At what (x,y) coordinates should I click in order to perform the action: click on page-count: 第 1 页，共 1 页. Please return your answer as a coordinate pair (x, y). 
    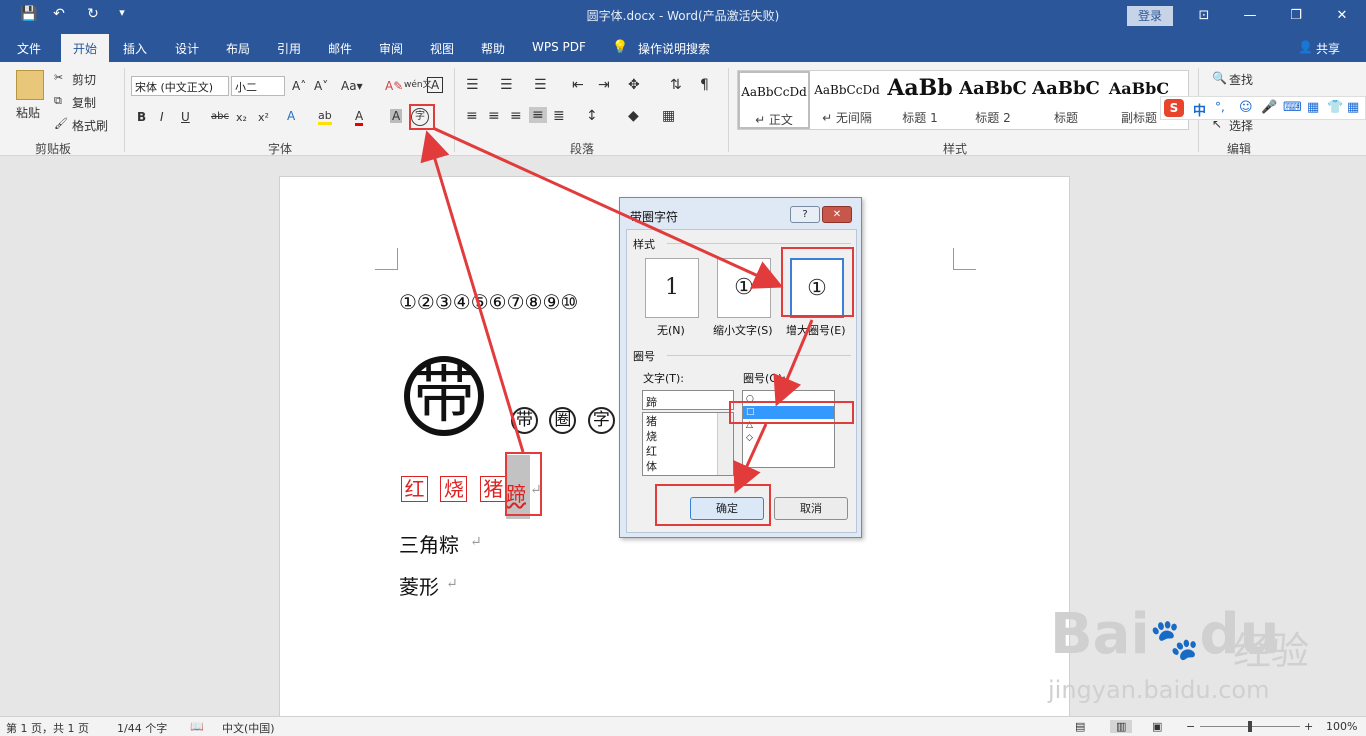
    Looking at the image, I should click on (47, 728).